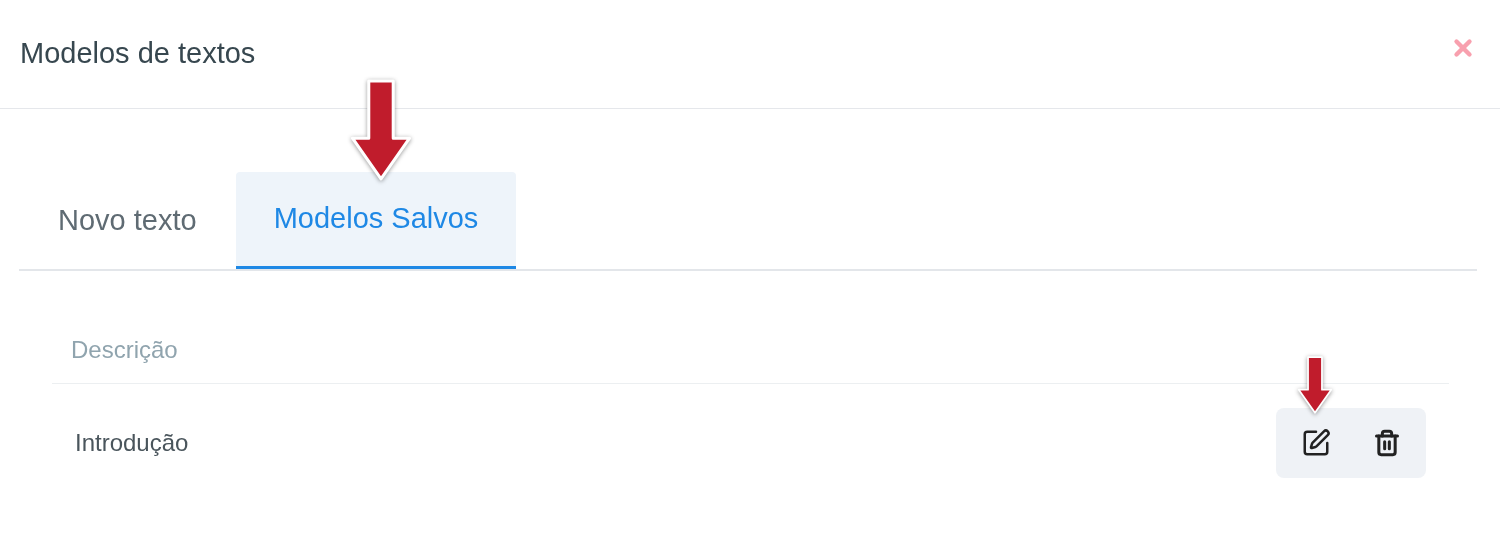 The height and width of the screenshot is (553, 1500). What do you see at coordinates (124, 349) in the screenshot?
I see `column-header: Descrição` at bounding box center [124, 349].